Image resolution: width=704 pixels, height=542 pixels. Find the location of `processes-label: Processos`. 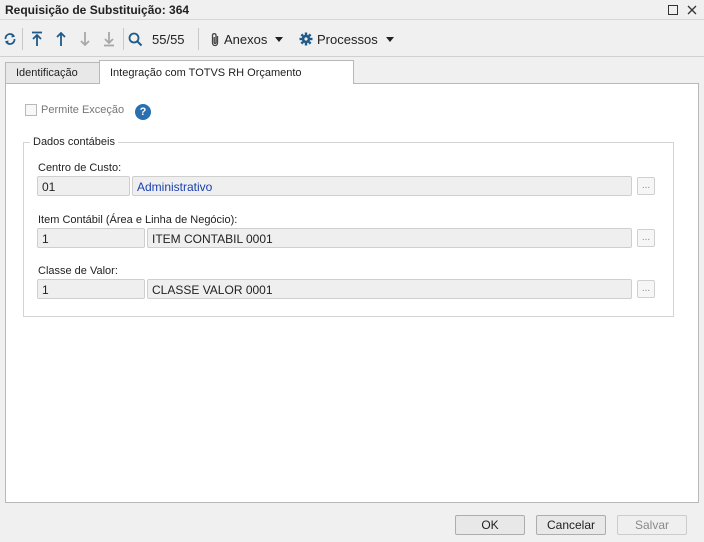

processes-label: Processos is located at coordinates (347, 39).